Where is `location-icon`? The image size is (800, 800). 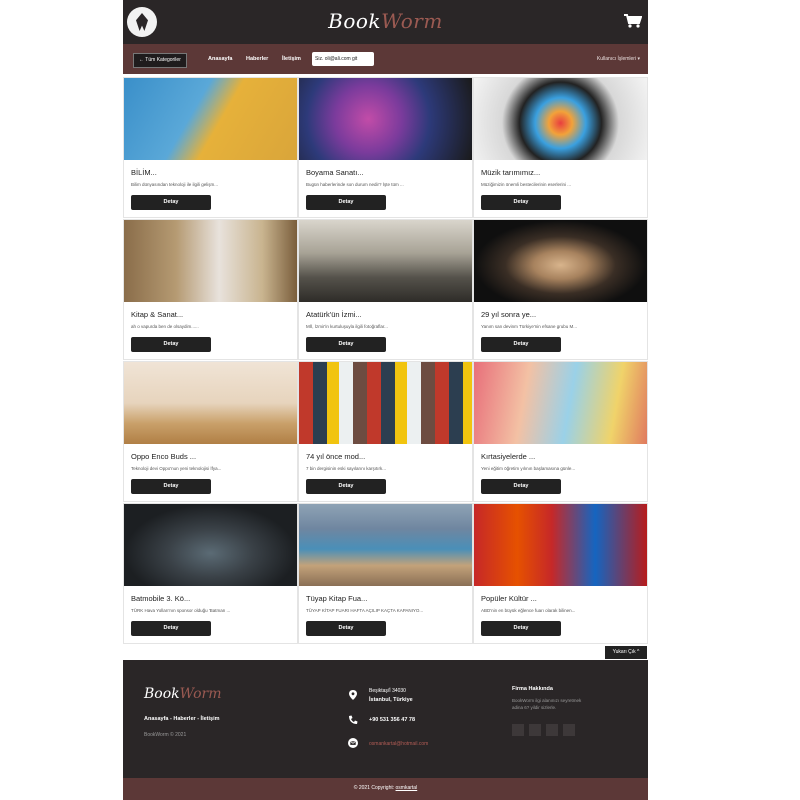
location-icon is located at coordinates (353, 695).